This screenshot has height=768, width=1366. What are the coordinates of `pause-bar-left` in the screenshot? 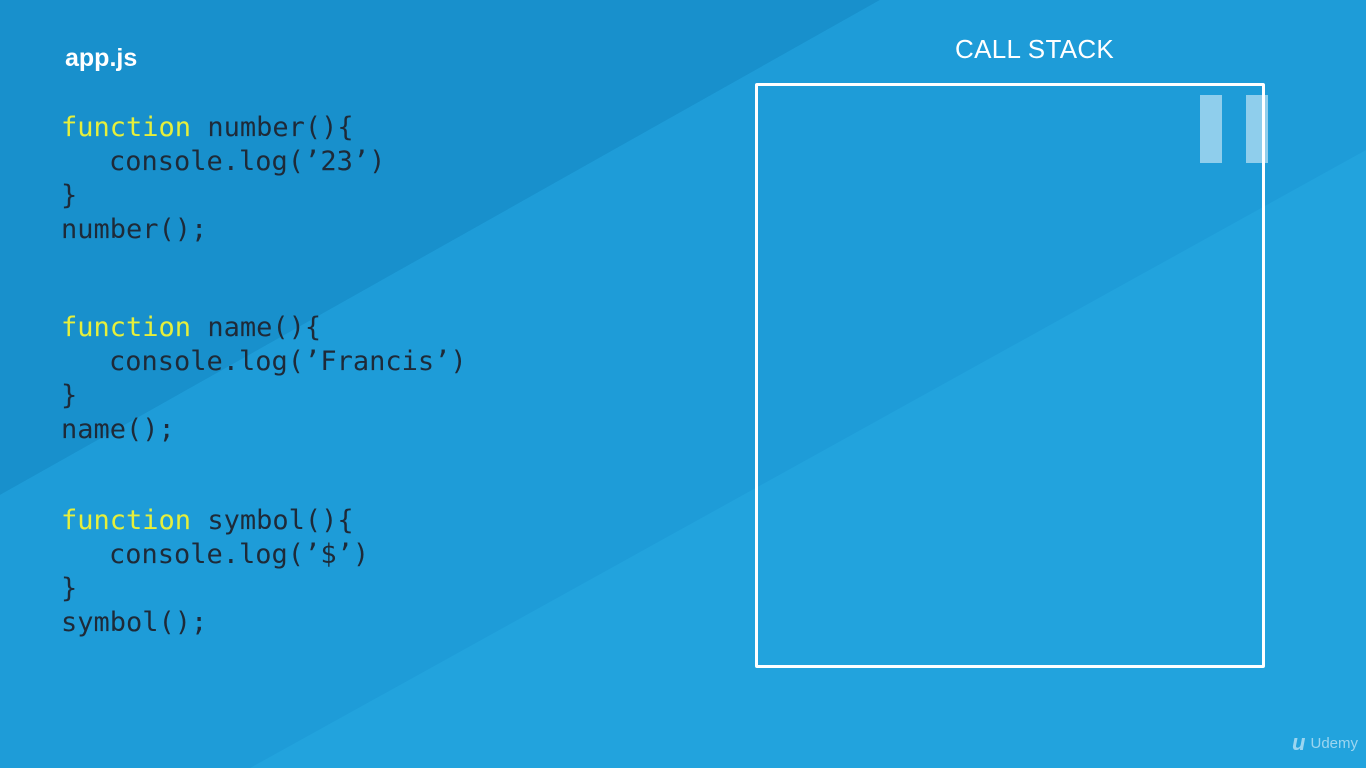 It's located at (1211, 129).